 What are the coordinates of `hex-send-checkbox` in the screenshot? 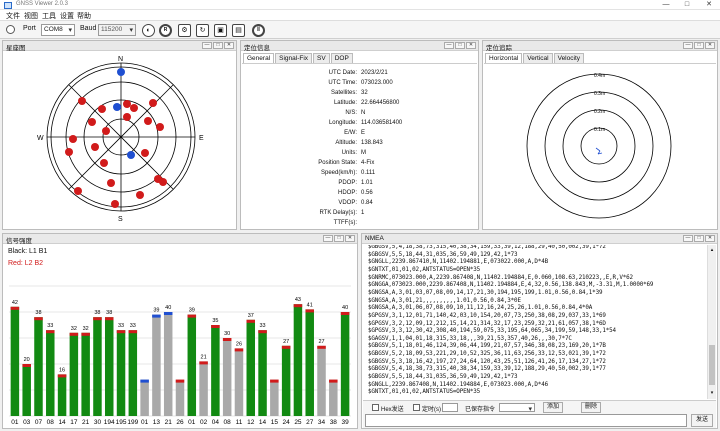 It's located at (375, 407).